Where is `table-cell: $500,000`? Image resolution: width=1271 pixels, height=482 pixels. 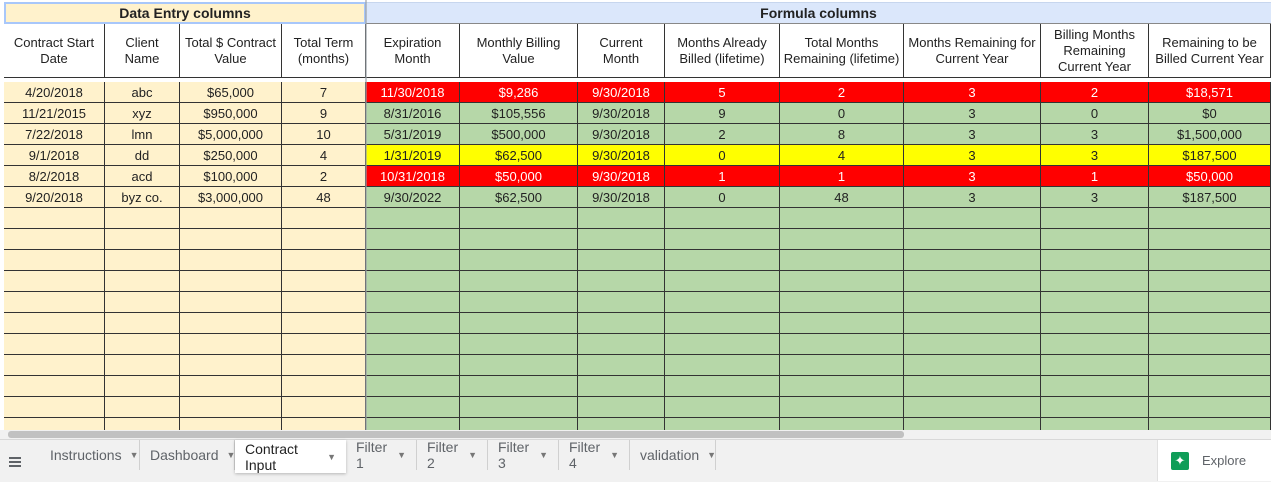
table-cell: $500,000 is located at coordinates (519, 134).